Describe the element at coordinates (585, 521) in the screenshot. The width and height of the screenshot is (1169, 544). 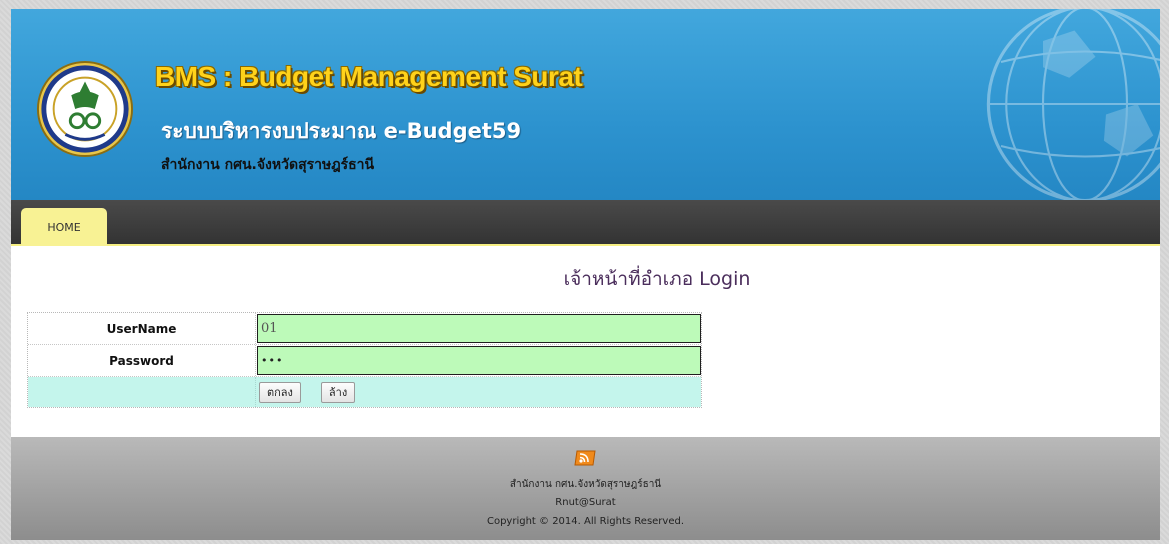
I see `footer-copyright: Copyright © 2014. All Rights Reserved.` at that location.